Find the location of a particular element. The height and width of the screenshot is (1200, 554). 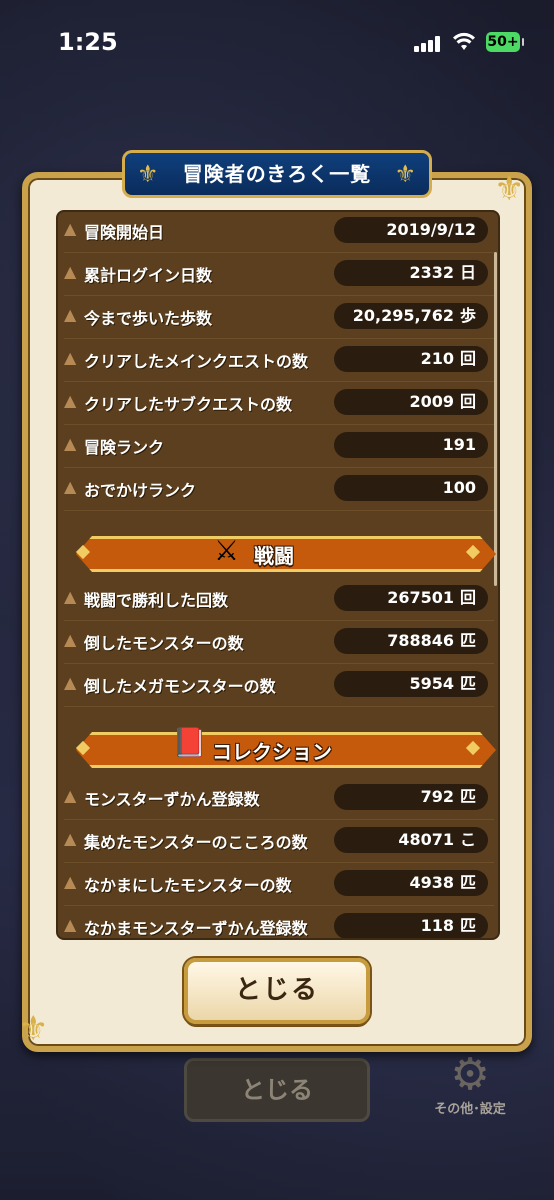

record-row: ▲ 冒険開始日 2019/9/12 is located at coordinates (278, 232).